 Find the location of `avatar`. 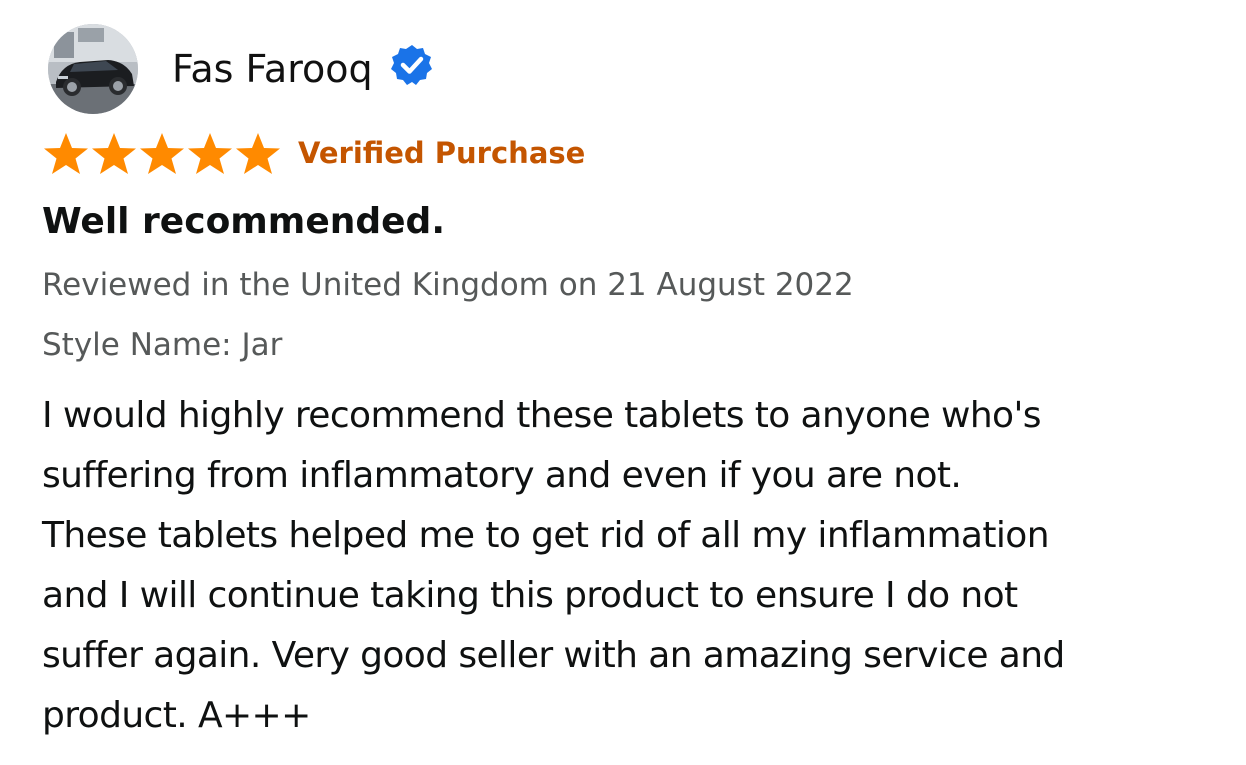

avatar is located at coordinates (93, 69).